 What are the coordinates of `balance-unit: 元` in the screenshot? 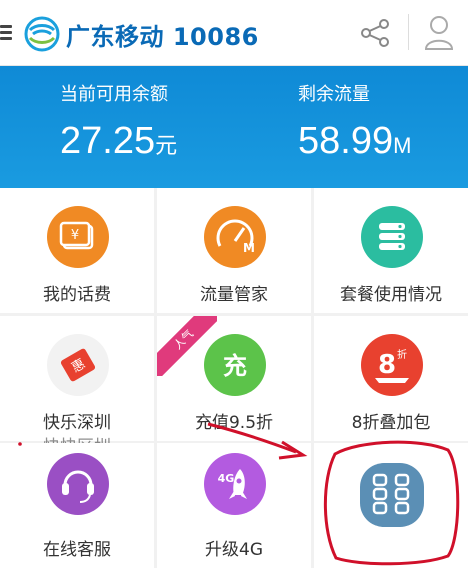 It's located at (166, 145).